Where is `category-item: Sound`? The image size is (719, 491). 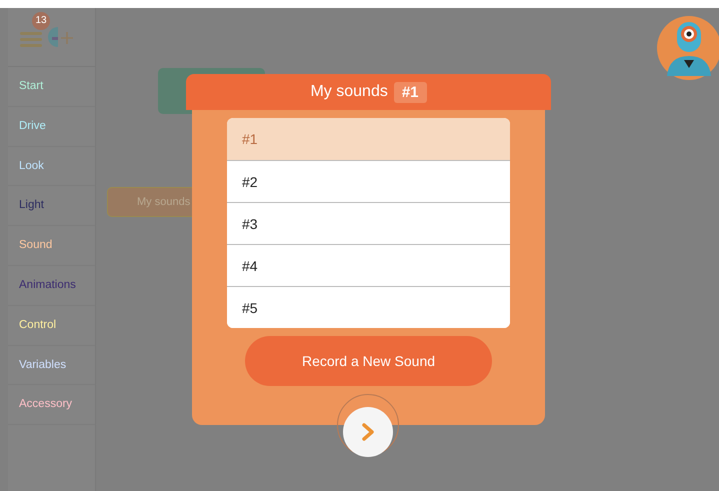 category-item: Sound is located at coordinates (51, 246).